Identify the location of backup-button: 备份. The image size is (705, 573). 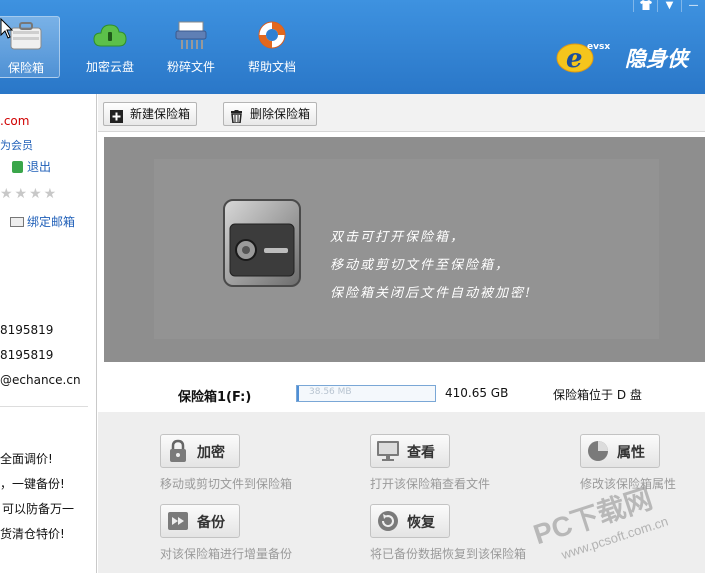
(200, 521).